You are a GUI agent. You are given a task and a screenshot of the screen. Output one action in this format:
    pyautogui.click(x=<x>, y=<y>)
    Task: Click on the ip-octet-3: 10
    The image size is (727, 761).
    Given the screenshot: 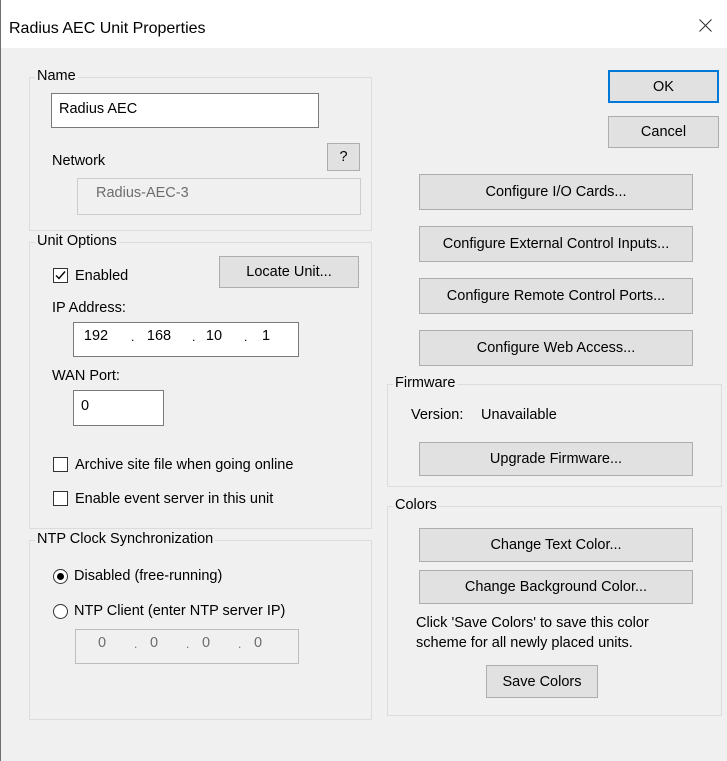 What is the action you would take?
    pyautogui.click(x=214, y=336)
    